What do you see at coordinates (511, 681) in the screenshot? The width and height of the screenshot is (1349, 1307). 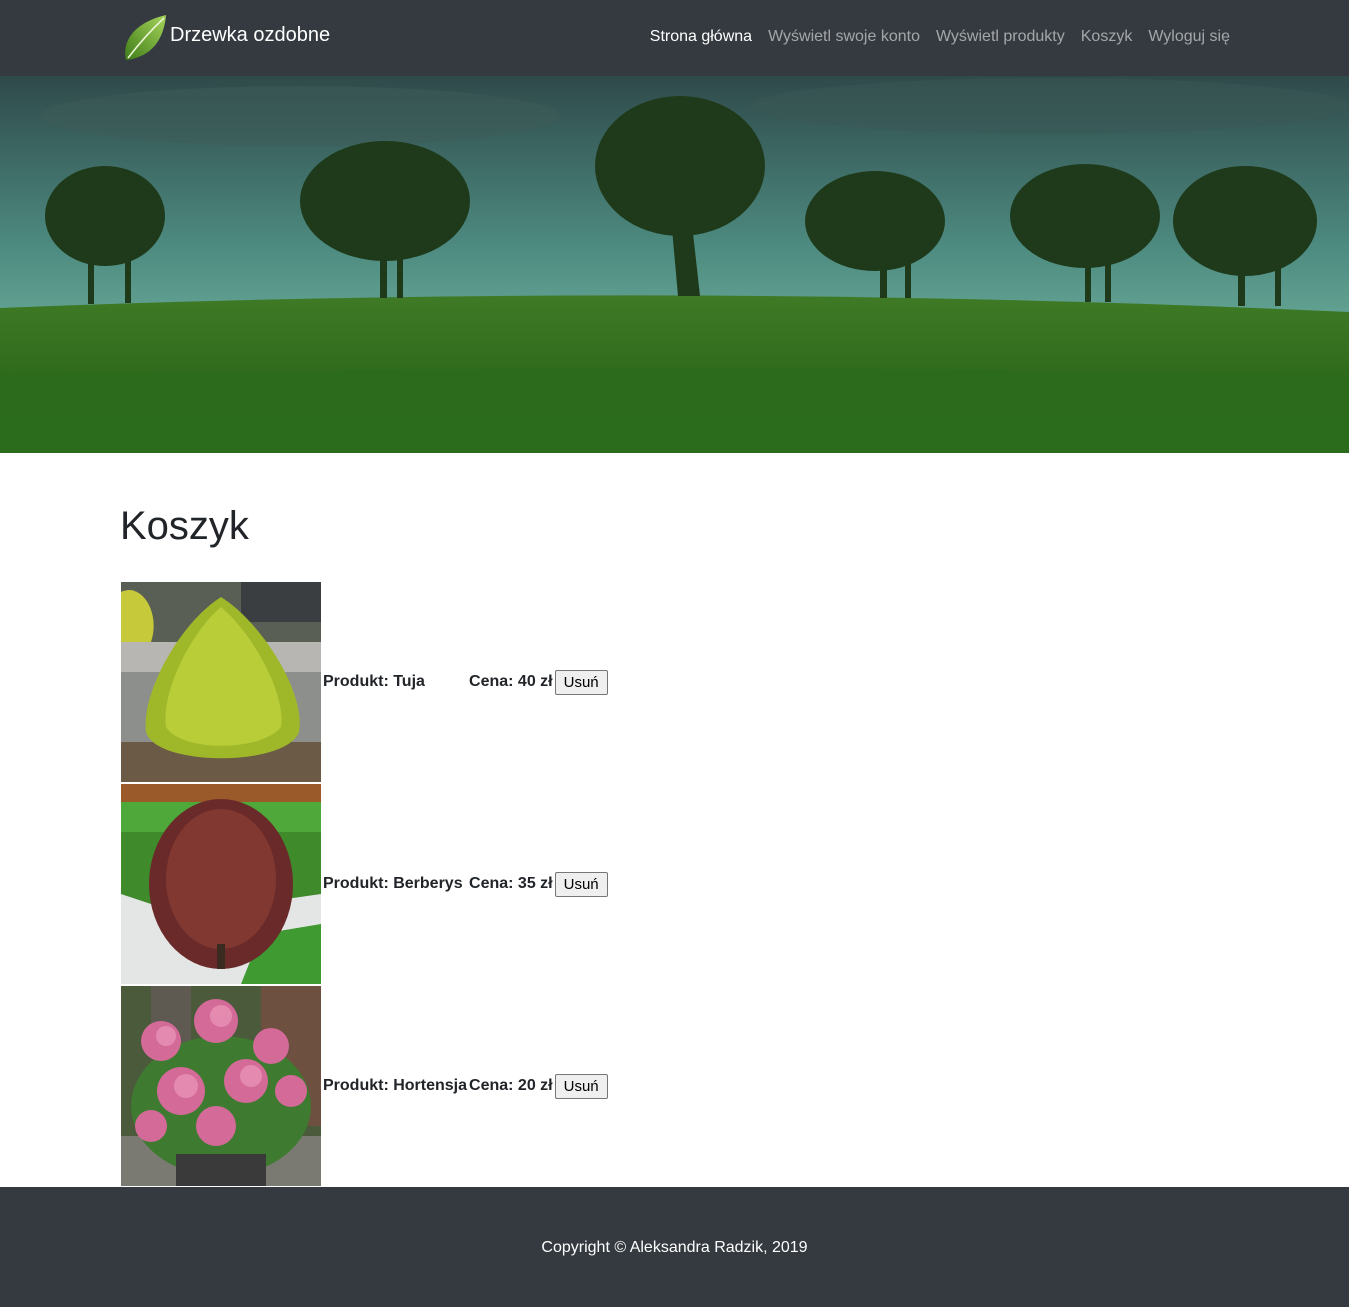 I see `cart-item-price: Cena: 40 zł` at bounding box center [511, 681].